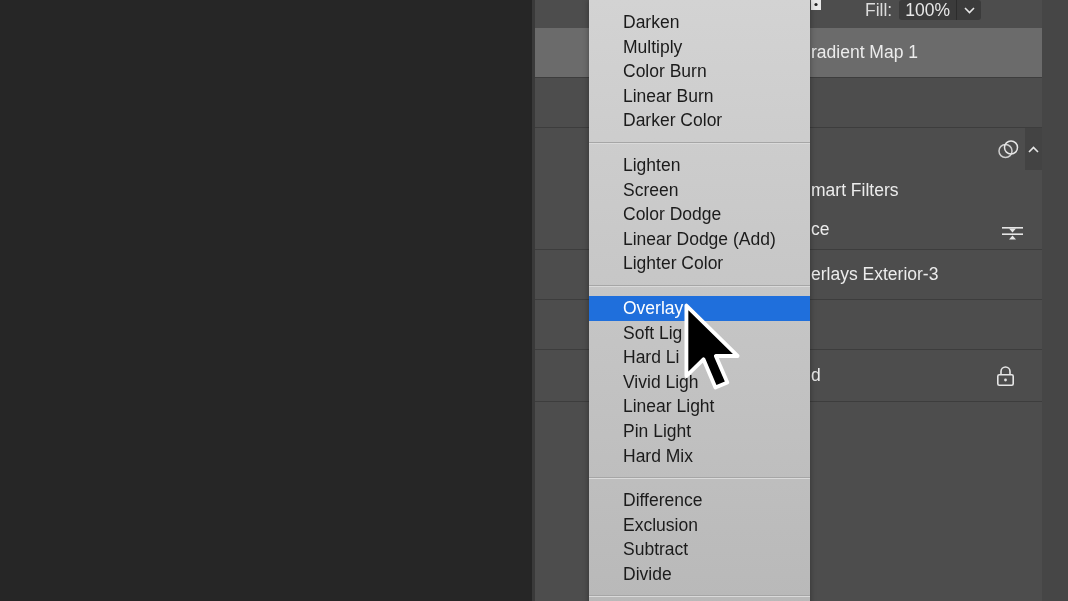  Describe the element at coordinates (879, 10) in the screenshot. I see `fill-label: Fill:` at that location.